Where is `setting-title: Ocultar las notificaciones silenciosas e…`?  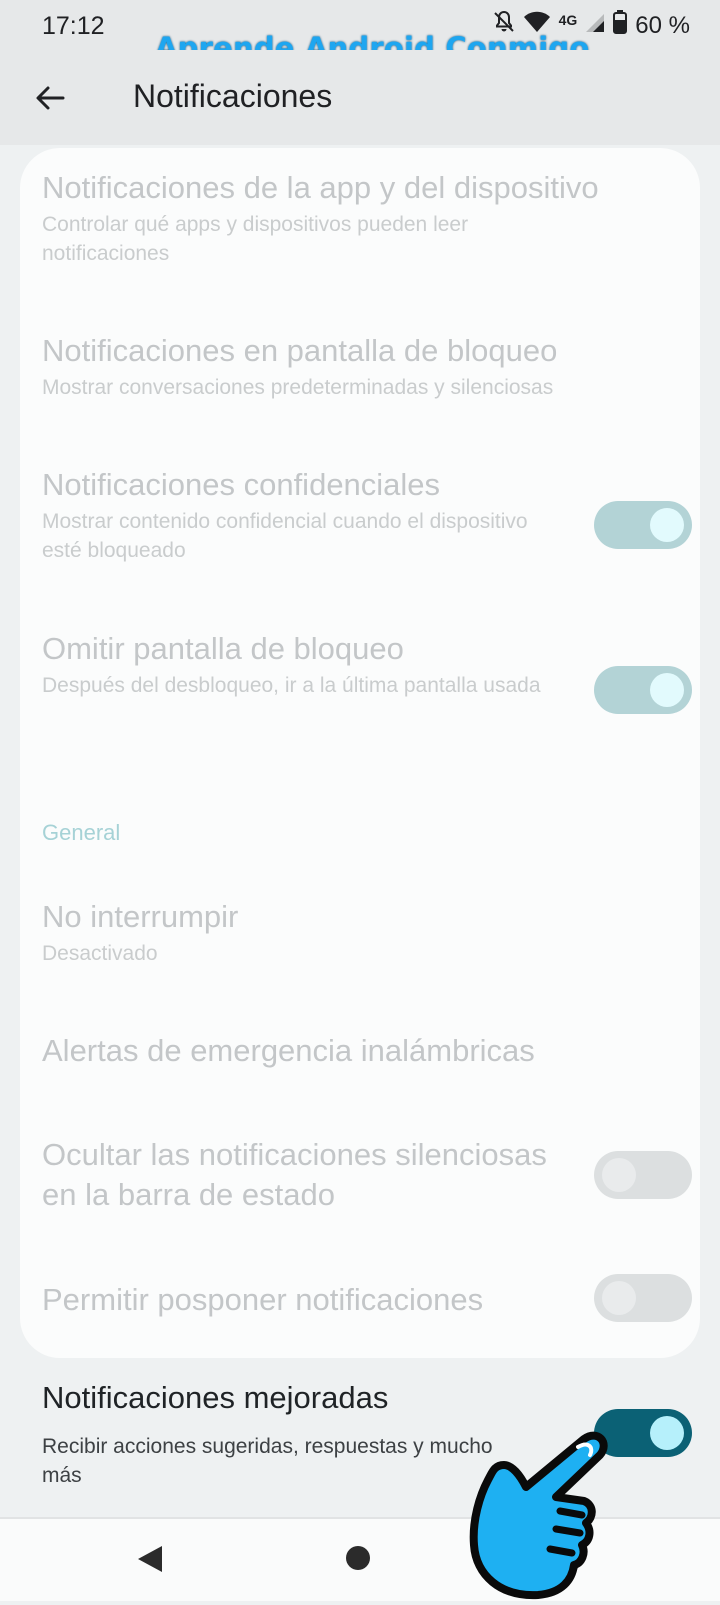 setting-title: Ocultar las notificaciones silenciosas e… is located at coordinates (294, 1174).